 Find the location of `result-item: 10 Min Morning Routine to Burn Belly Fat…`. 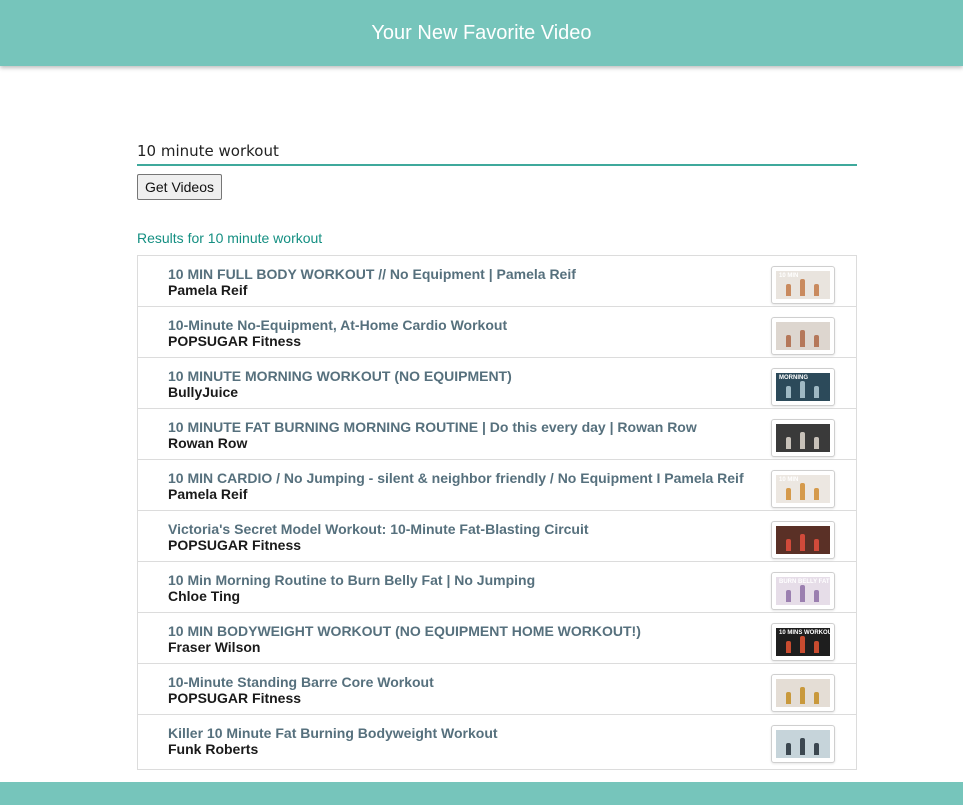

result-item: 10 Min Morning Routine to Burn Belly Fat… is located at coordinates (497, 587).